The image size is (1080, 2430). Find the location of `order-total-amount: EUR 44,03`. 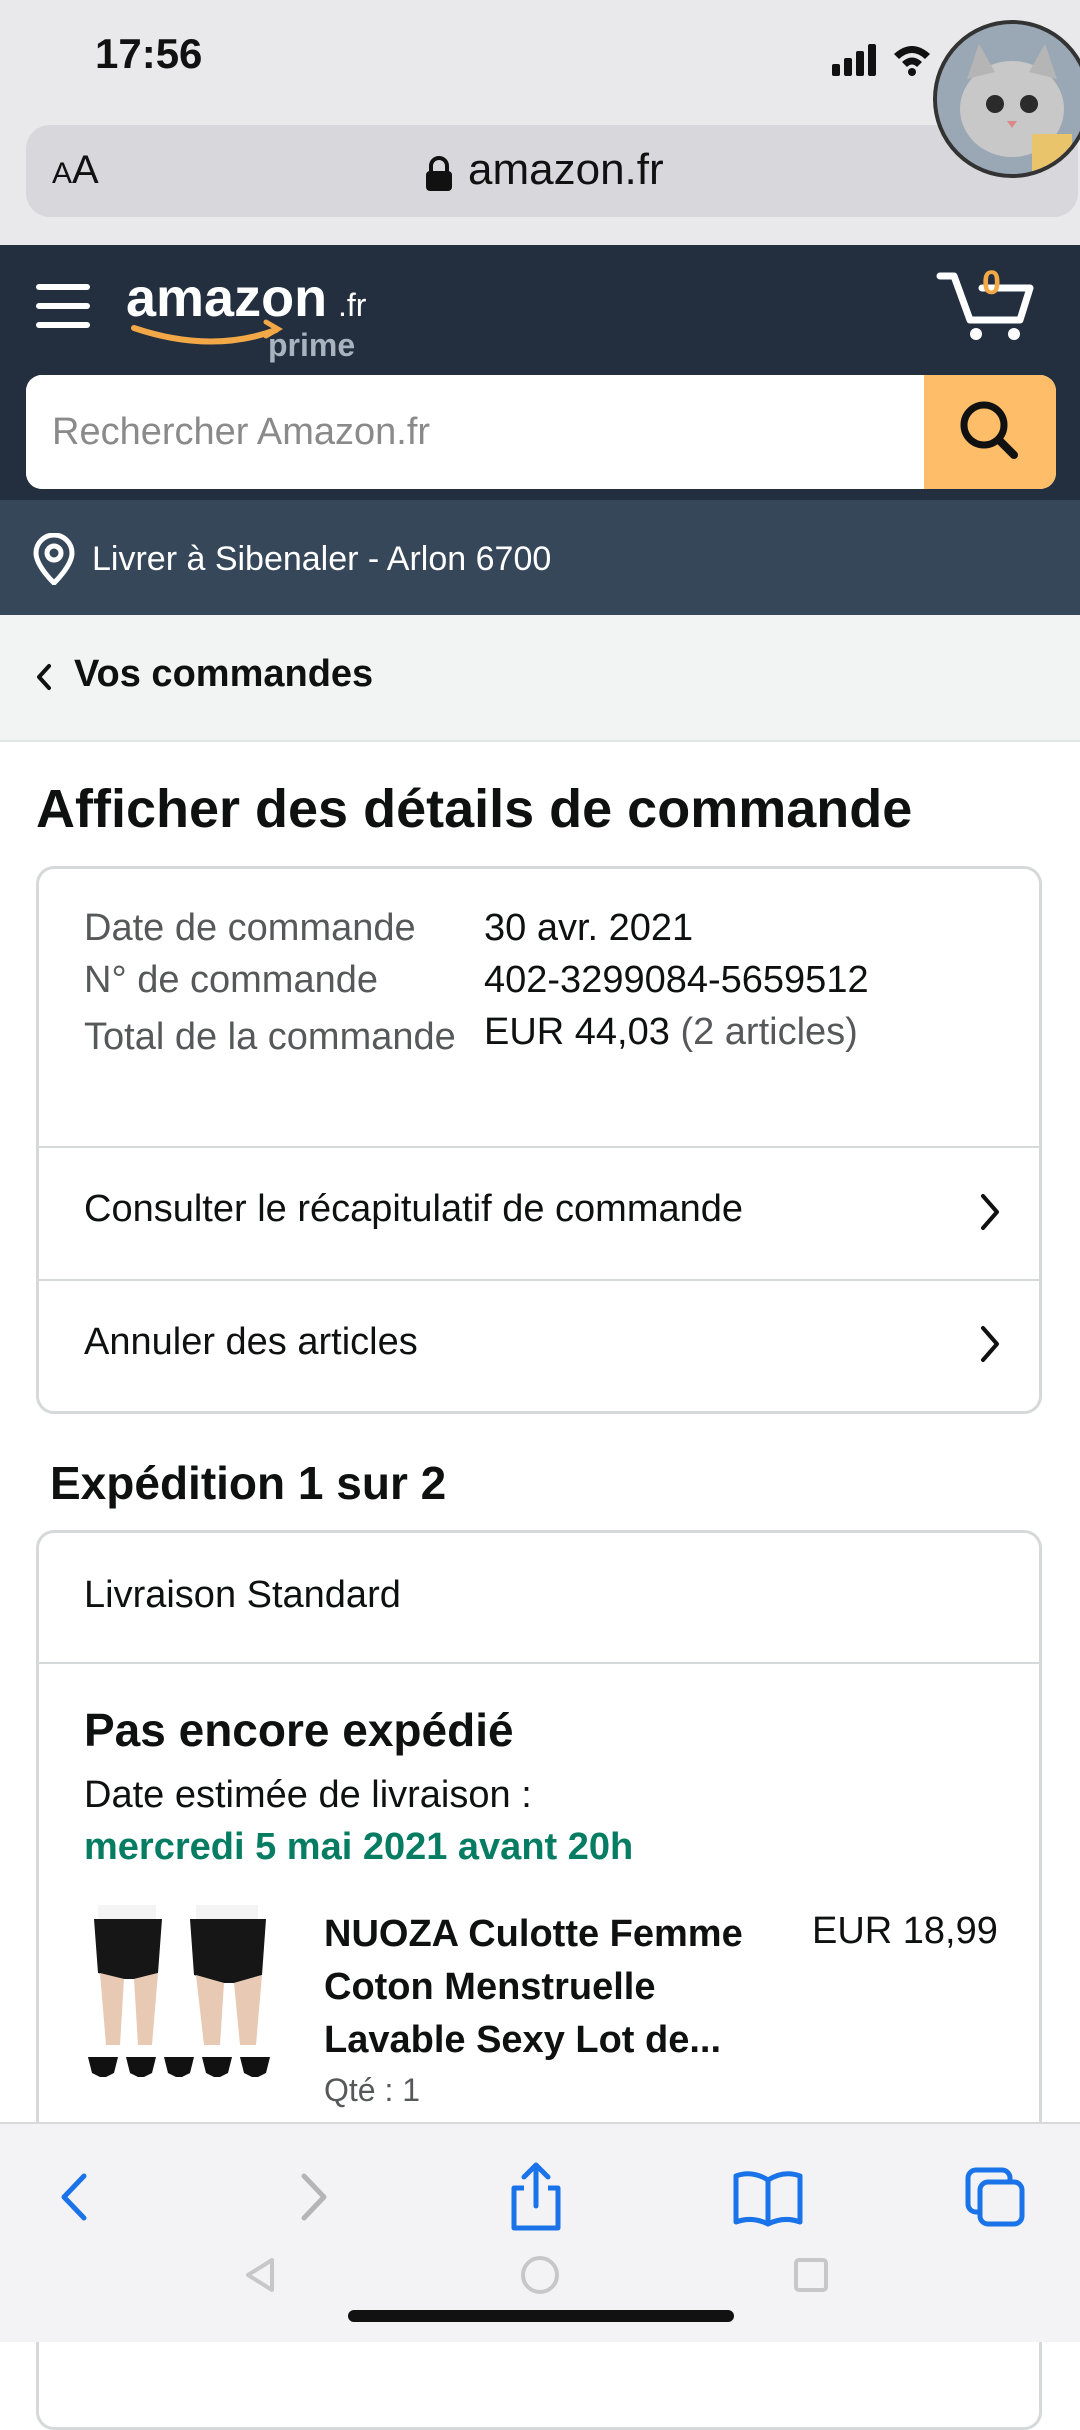

order-total-amount: EUR 44,03 is located at coordinates (577, 1032).